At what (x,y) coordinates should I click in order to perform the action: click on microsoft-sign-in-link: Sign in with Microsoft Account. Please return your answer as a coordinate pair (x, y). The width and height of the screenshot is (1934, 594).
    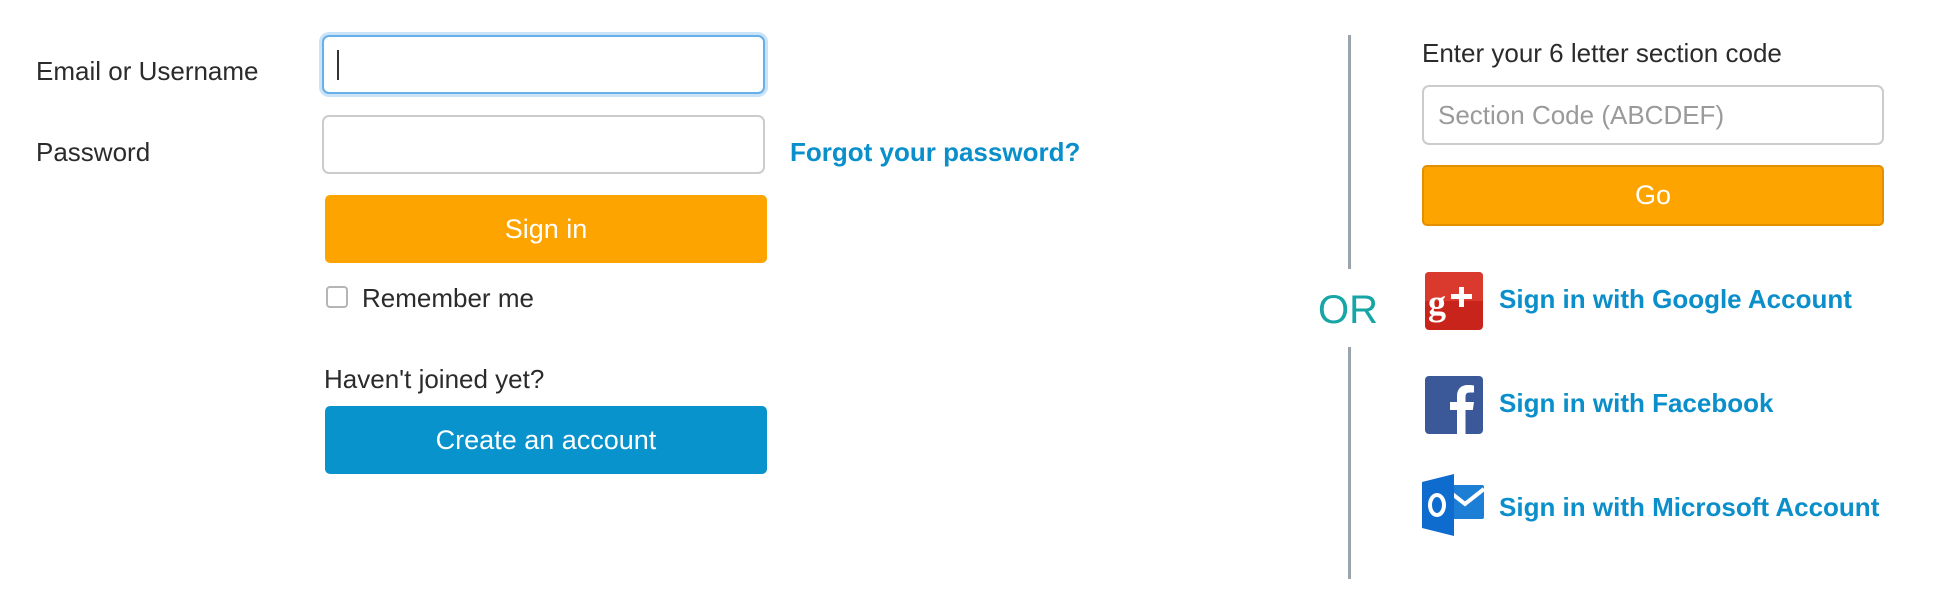
    Looking at the image, I should click on (1689, 507).